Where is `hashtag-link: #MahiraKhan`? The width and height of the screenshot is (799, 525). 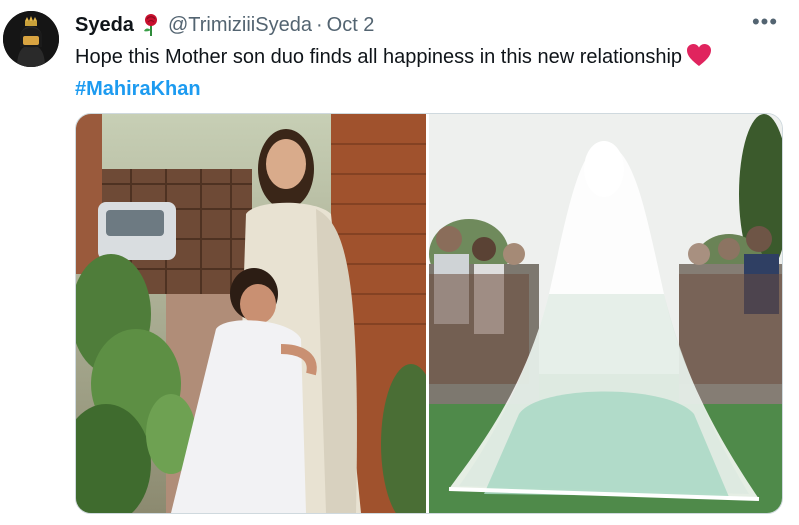 hashtag-link: #MahiraKhan is located at coordinates (138, 89).